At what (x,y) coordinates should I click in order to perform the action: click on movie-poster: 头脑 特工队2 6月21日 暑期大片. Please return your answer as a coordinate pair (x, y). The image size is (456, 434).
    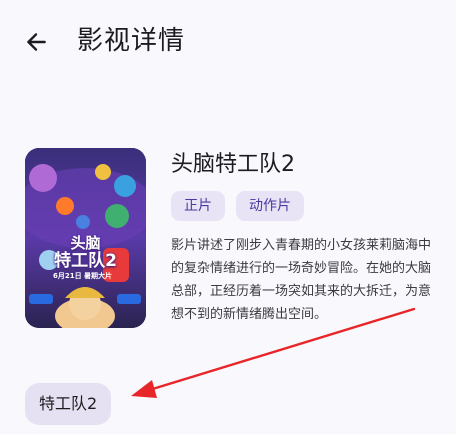
    Looking at the image, I should click on (85, 238).